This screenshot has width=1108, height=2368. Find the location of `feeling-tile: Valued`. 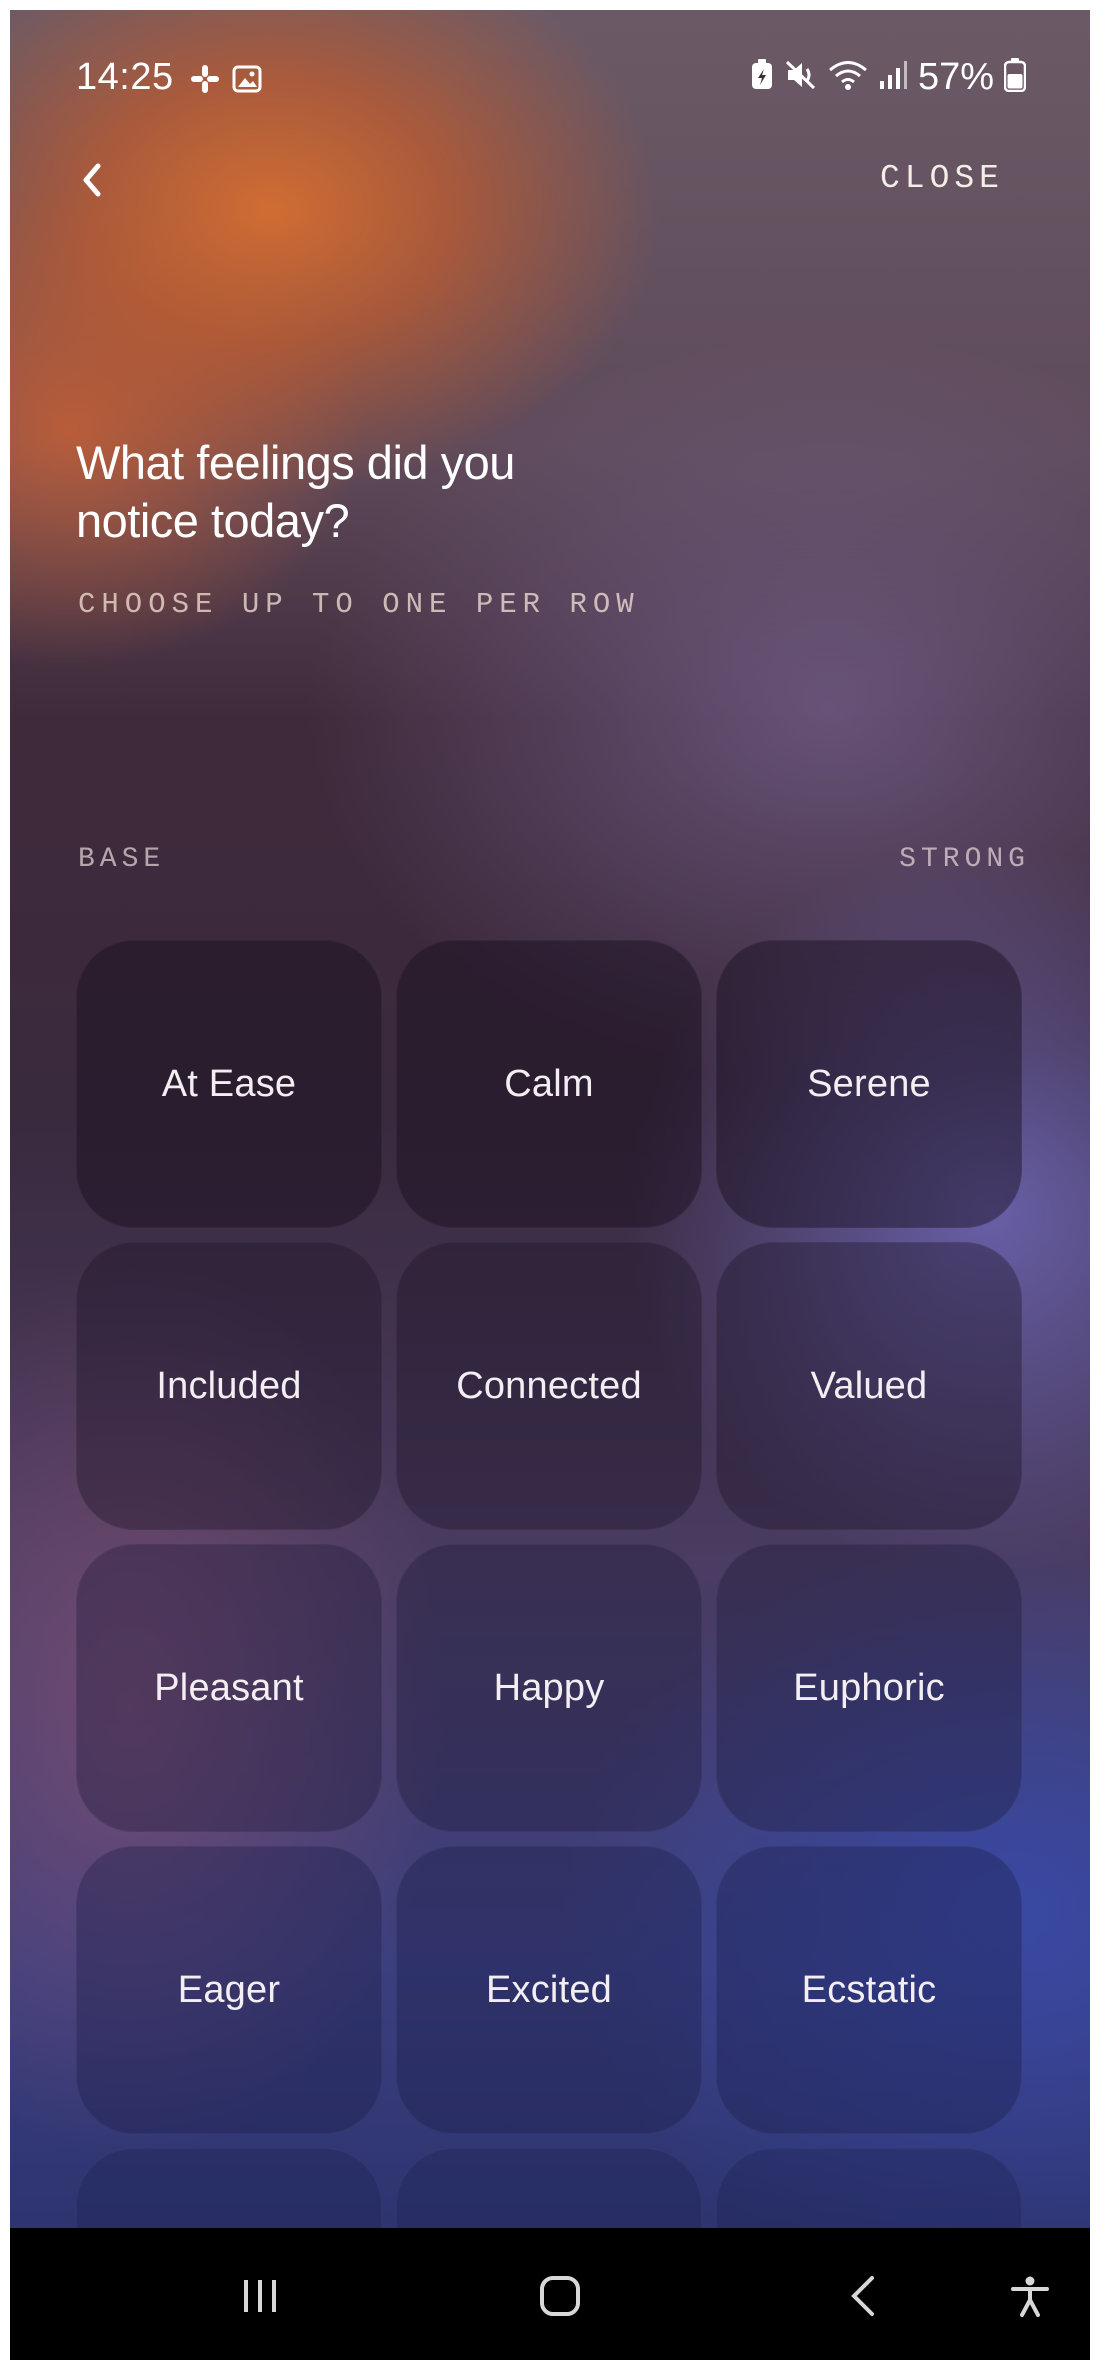

feeling-tile: Valued is located at coordinates (869, 1386).